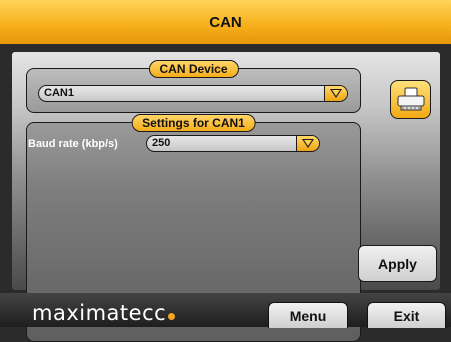 This screenshot has height=342, width=451. I want to click on can-connector-button, so click(410, 99).